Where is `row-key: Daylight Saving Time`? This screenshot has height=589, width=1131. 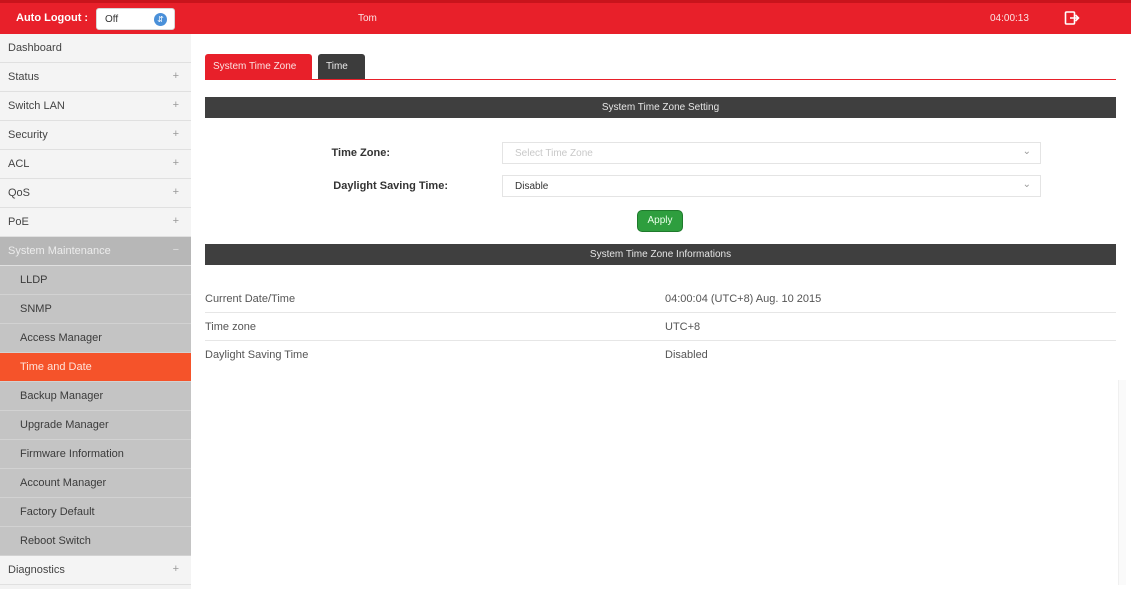
row-key: Daylight Saving Time is located at coordinates (257, 355).